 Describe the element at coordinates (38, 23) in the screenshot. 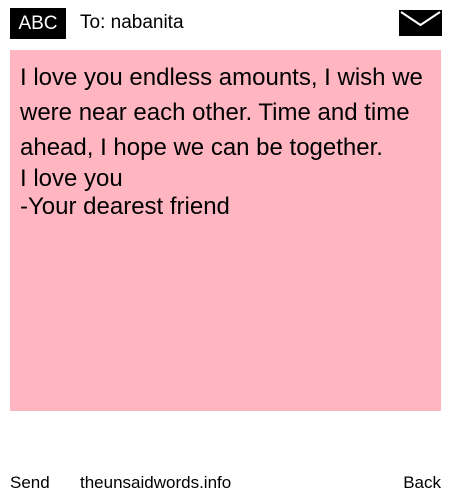

I see `abc-badge: ABC` at that location.